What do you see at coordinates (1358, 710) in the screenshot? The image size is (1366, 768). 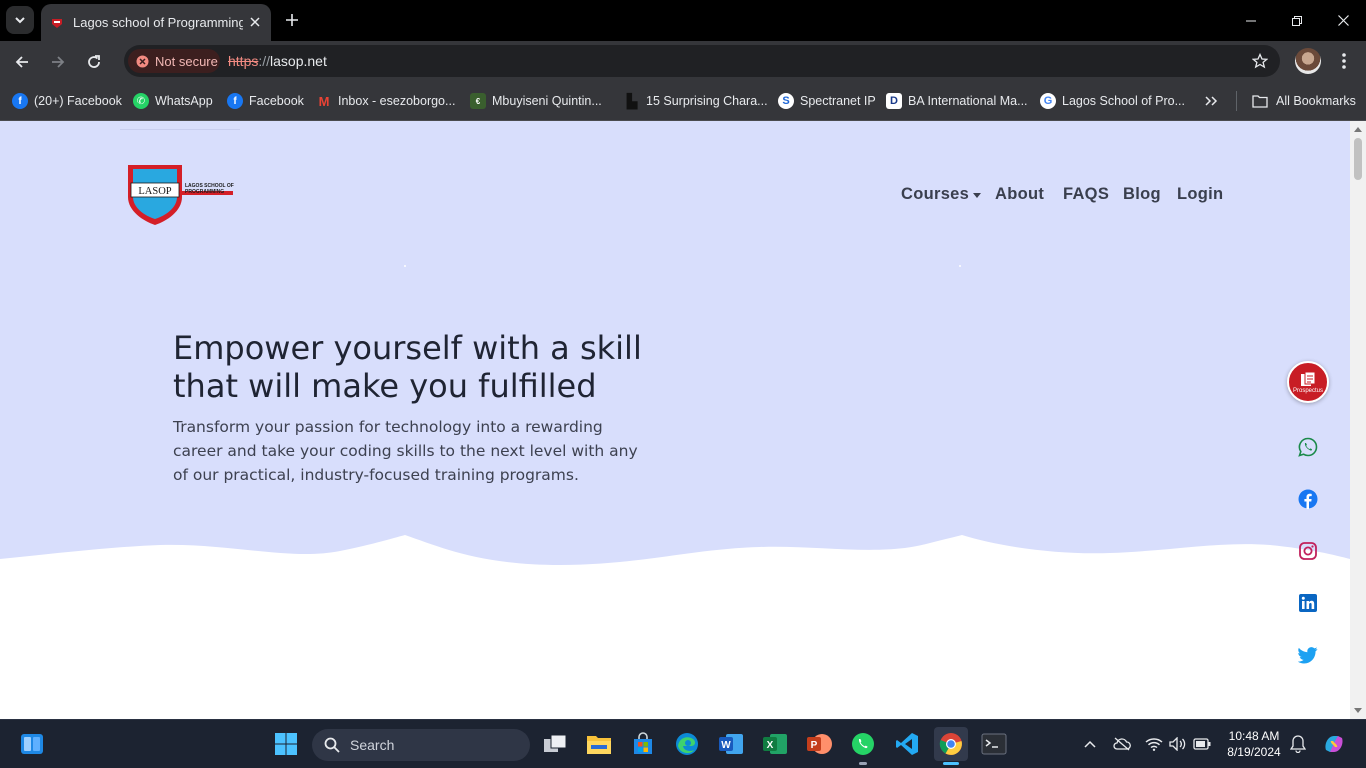 I see `scroll-down-arrow` at bounding box center [1358, 710].